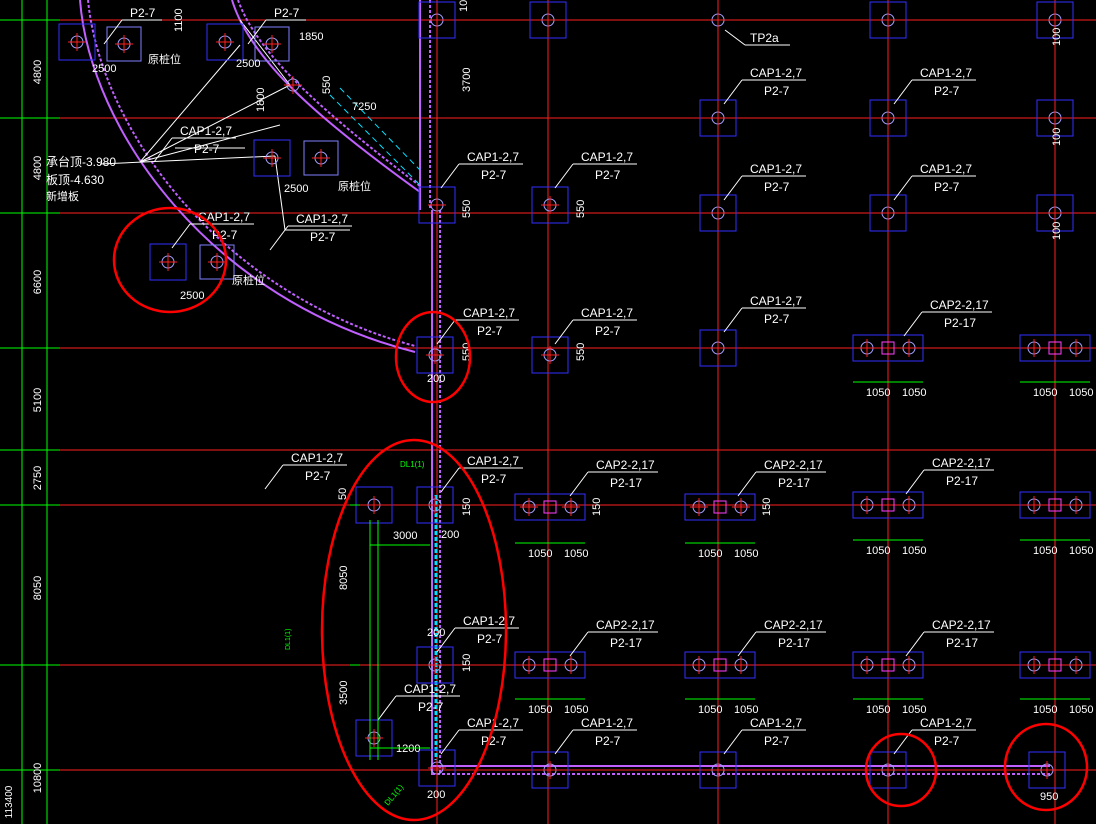 The image size is (1096, 824). What do you see at coordinates (327, 85) in the screenshot?
I see `dim-550-top: 550` at bounding box center [327, 85].